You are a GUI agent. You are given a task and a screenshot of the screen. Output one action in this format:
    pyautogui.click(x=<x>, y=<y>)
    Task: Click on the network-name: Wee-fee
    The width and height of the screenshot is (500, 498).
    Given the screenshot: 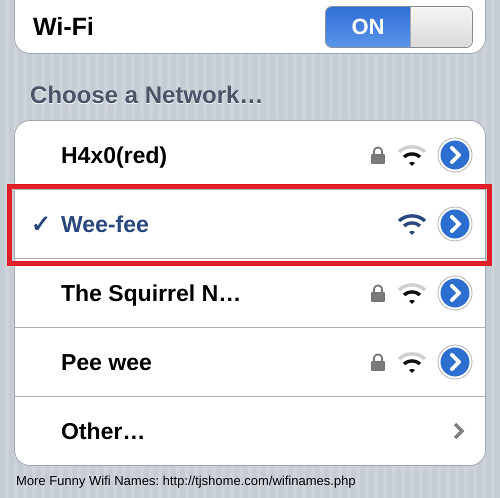 What is the action you would take?
    pyautogui.click(x=105, y=224)
    